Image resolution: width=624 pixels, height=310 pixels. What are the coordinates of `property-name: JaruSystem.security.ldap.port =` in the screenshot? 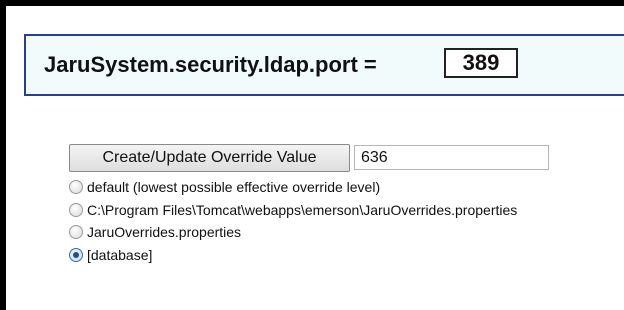 It's located at (210, 64).